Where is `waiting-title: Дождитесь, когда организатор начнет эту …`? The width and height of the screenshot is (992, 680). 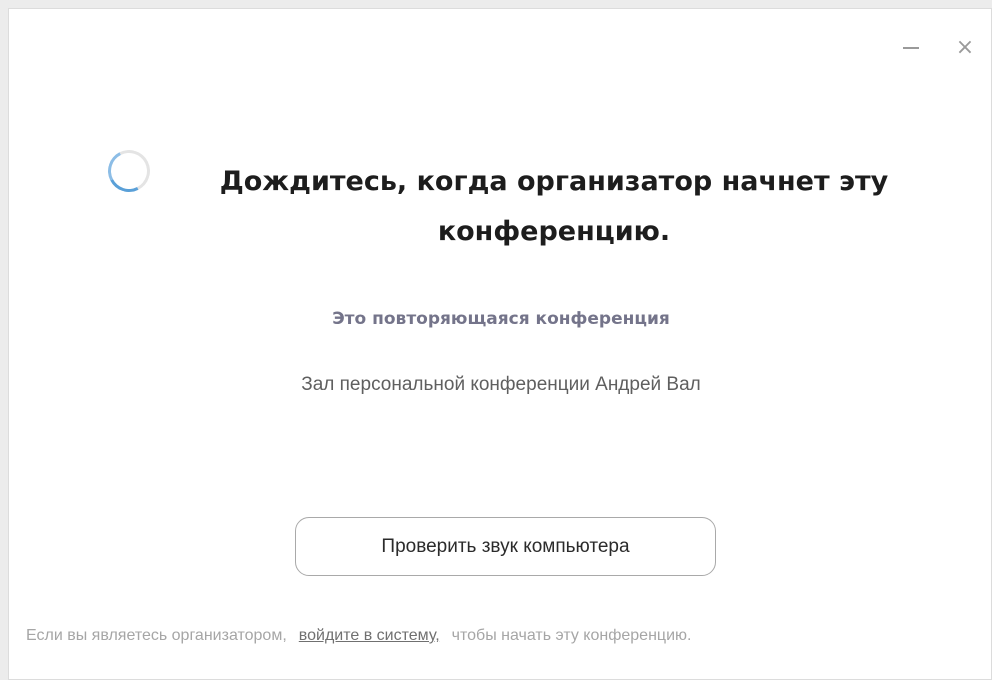
waiting-title: Дождитесь, когда организатор начнет эту … is located at coordinates (554, 206).